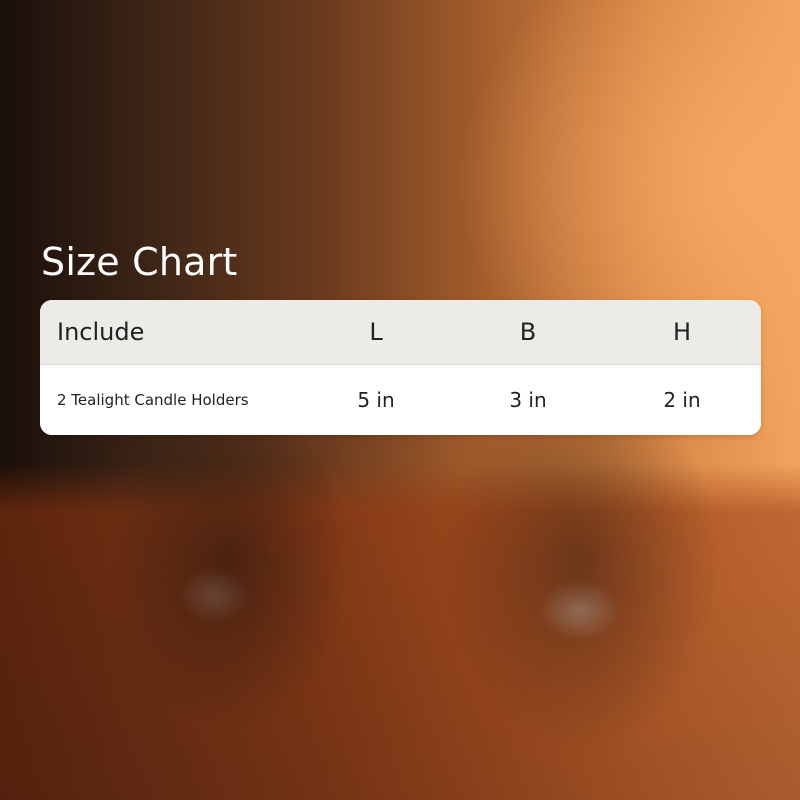 The width and height of the screenshot is (800, 800). Describe the element at coordinates (682, 400) in the screenshot. I see `cell-height: 2 in` at that location.